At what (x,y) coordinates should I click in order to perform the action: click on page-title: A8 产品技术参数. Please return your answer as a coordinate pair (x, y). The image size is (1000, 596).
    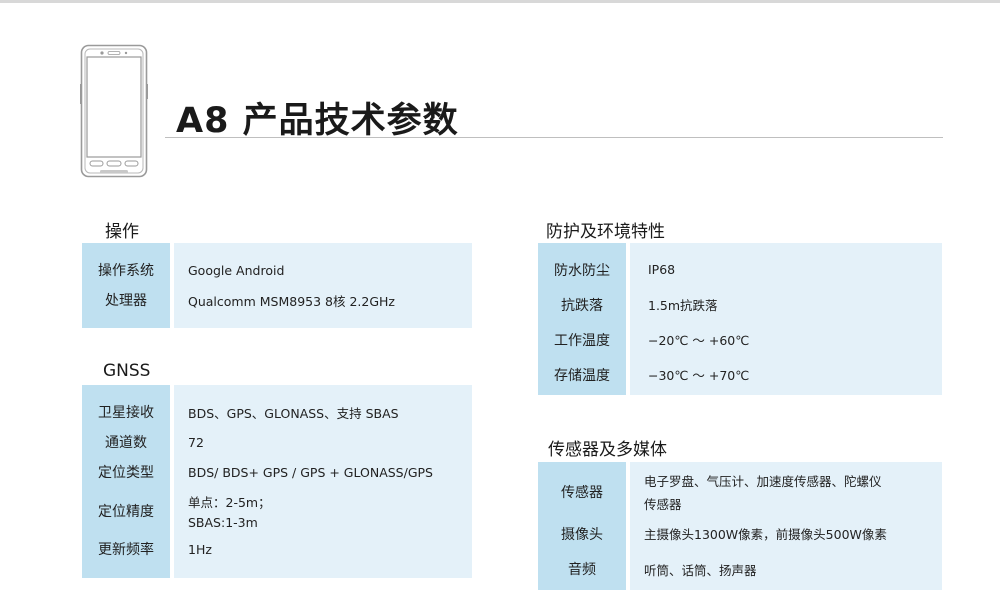
    Looking at the image, I should click on (317, 121).